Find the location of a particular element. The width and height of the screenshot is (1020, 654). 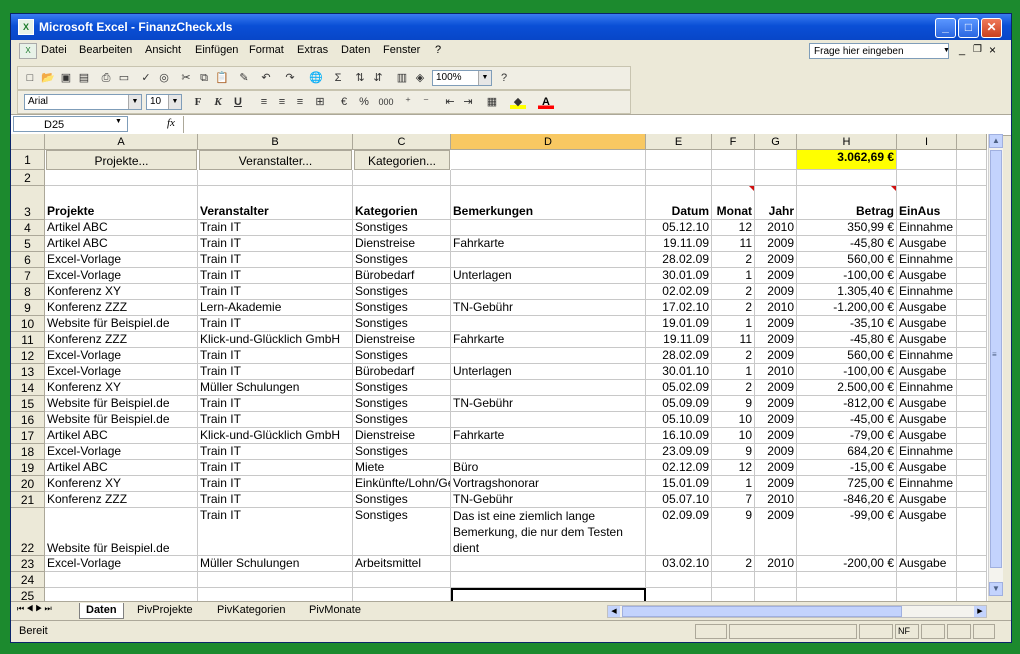

row-header-7: 7 is located at coordinates (28, 276).